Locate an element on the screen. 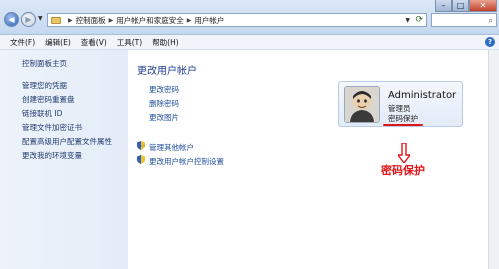 The image size is (499, 269). user-account-tile: Administrator 管理员 密码保护 is located at coordinates (400, 104).